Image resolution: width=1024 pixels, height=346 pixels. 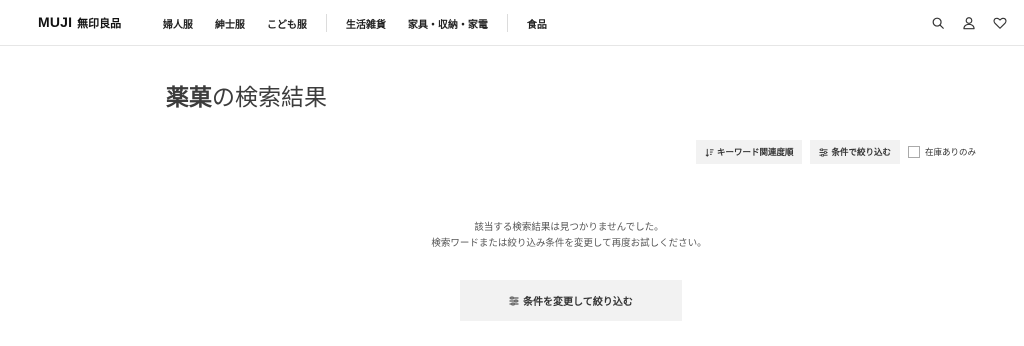 I want to click on nav-item-furniture: 家具・収納・家電, so click(x=448, y=23).